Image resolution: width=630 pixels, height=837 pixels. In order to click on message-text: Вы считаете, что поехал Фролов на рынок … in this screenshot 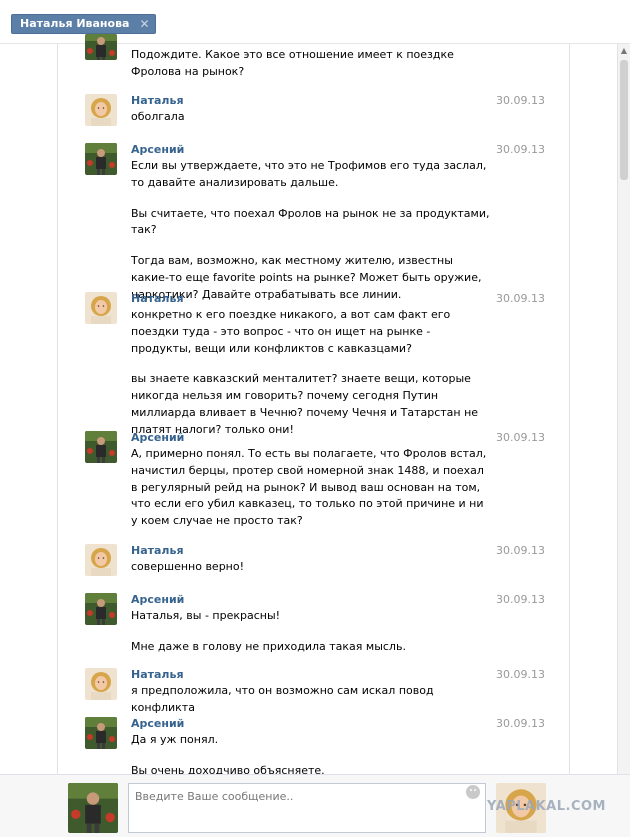, I will do `click(310, 221)`.